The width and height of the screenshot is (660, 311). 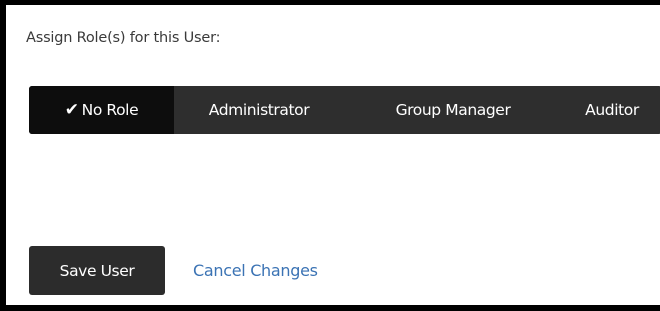 I want to click on role-option-no-role: ✔ No Role, so click(x=101, y=110).